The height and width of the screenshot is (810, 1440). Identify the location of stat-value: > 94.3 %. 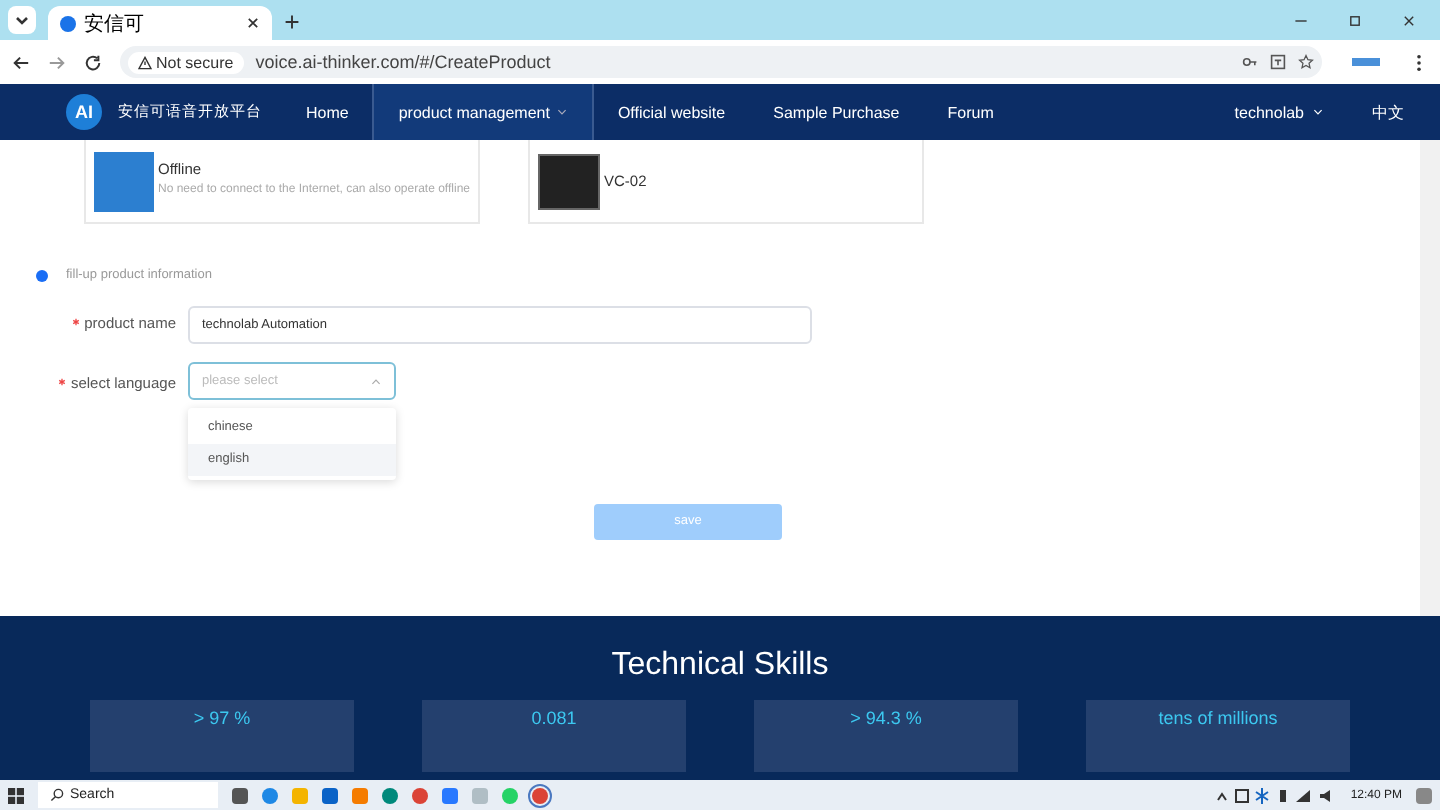
(886, 718).